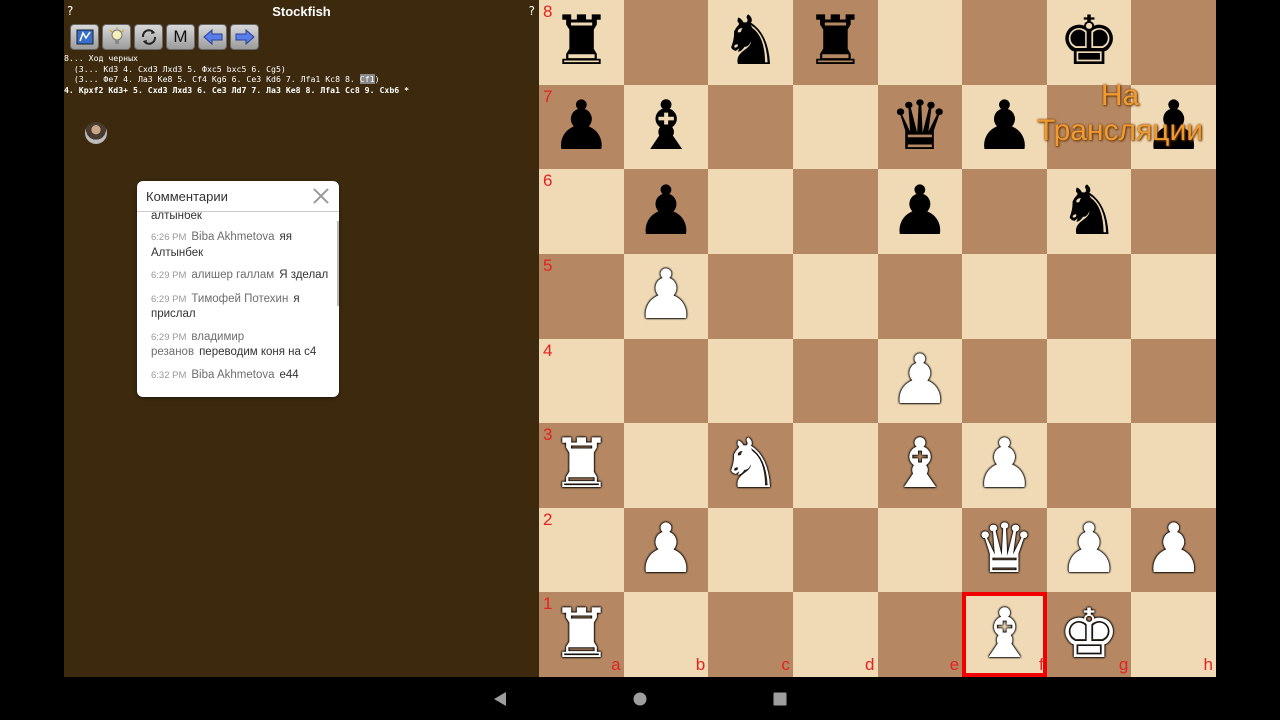 The height and width of the screenshot is (720, 1280). I want to click on square-e8, so click(920, 42).